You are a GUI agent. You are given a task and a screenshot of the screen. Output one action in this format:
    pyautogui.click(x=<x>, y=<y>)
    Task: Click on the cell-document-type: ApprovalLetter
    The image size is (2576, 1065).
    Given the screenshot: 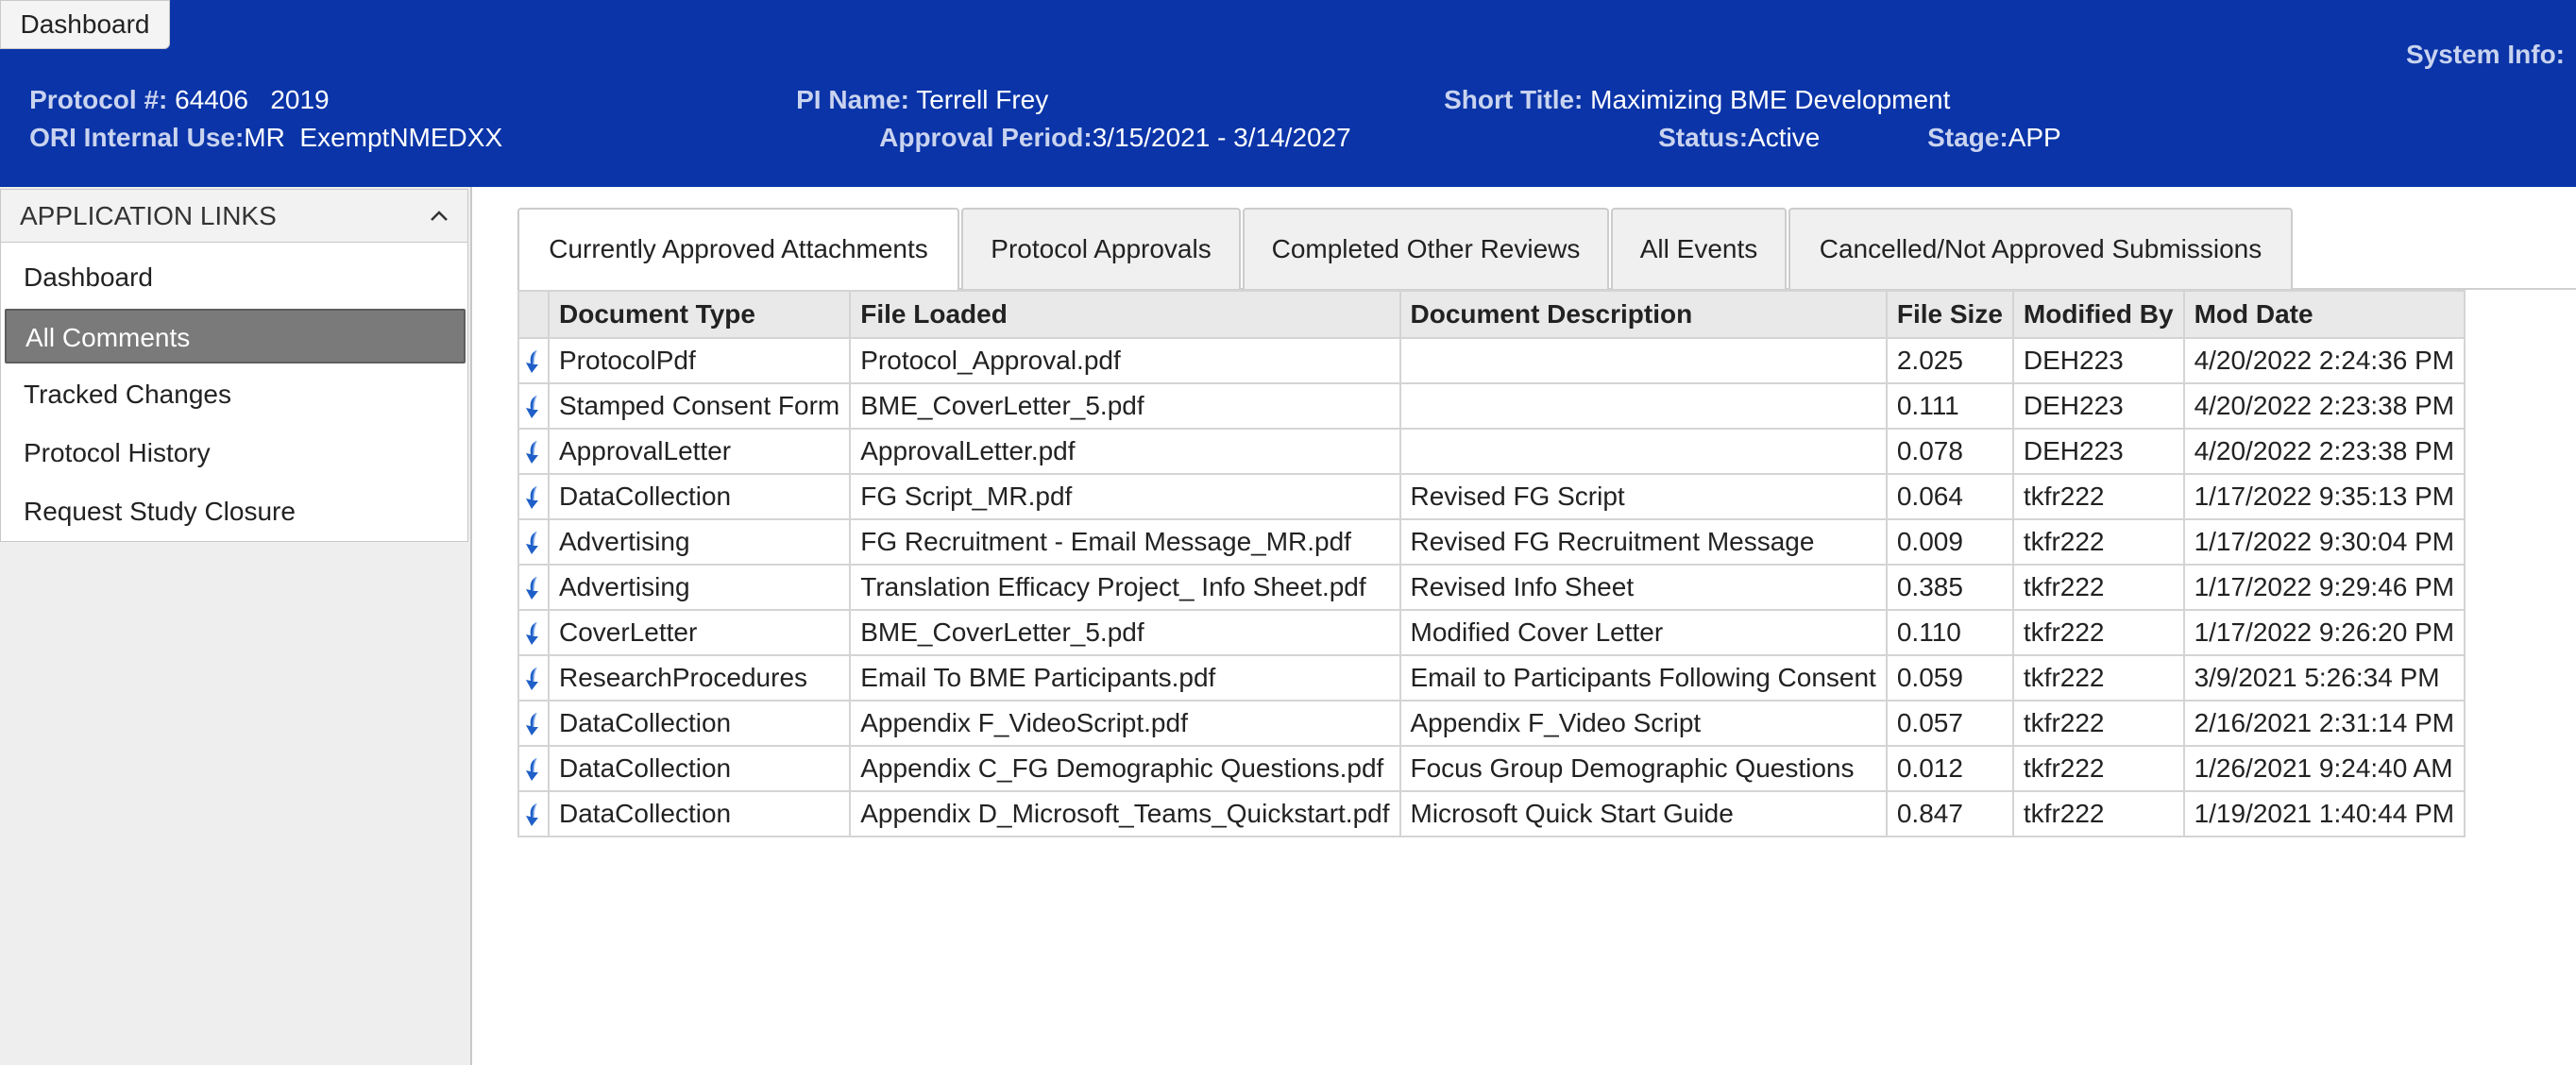 What is the action you would take?
    pyautogui.click(x=699, y=451)
    